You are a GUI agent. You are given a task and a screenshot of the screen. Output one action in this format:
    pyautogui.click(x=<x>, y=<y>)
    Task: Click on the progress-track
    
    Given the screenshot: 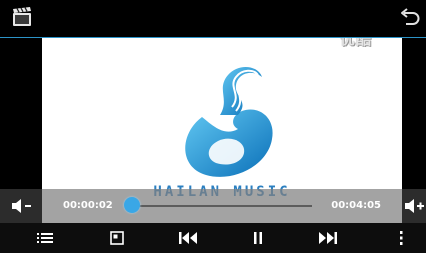 What is the action you would take?
    pyautogui.click(x=221, y=206)
    